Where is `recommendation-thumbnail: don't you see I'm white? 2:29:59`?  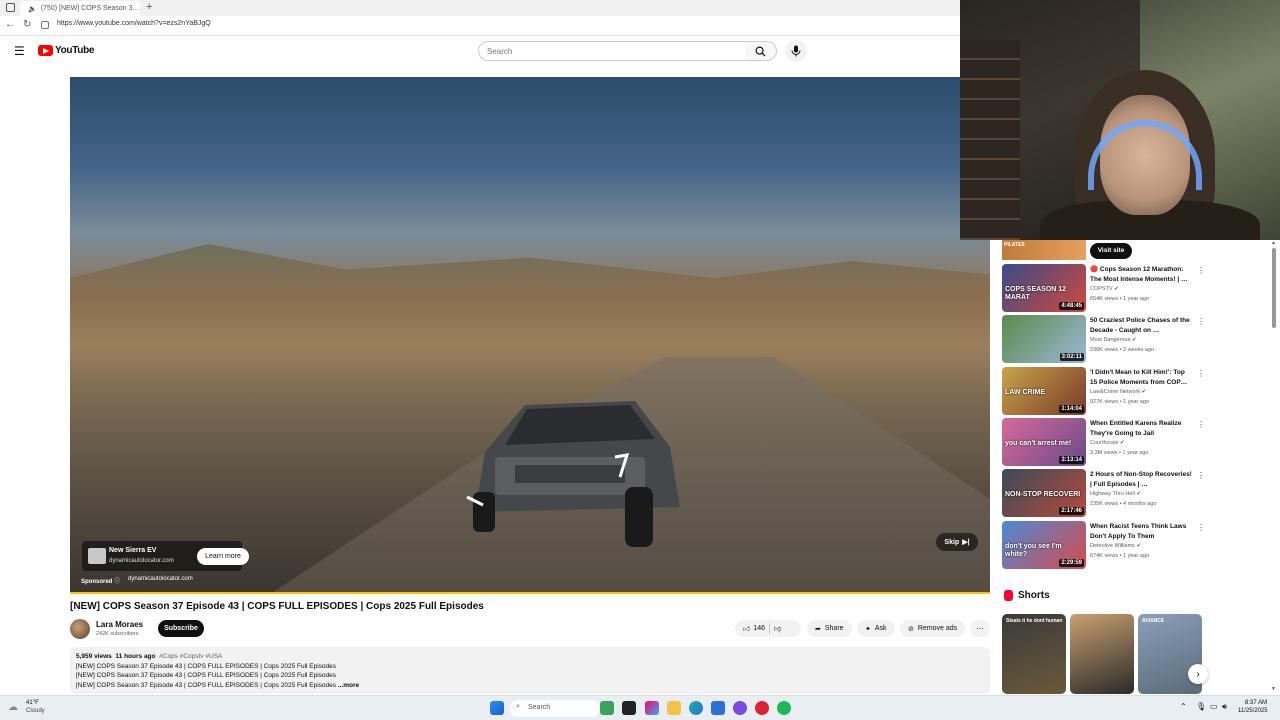 recommendation-thumbnail: don't you see I'm white? 2:29:59 is located at coordinates (1044, 545).